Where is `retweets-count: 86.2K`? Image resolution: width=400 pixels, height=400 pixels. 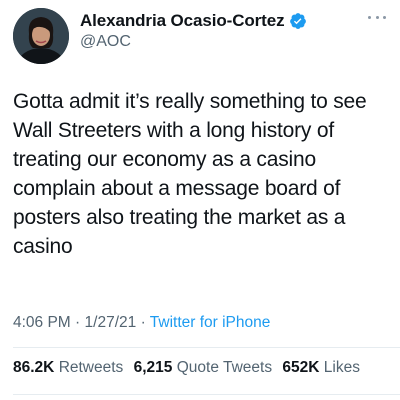 retweets-count: 86.2K is located at coordinates (34, 367).